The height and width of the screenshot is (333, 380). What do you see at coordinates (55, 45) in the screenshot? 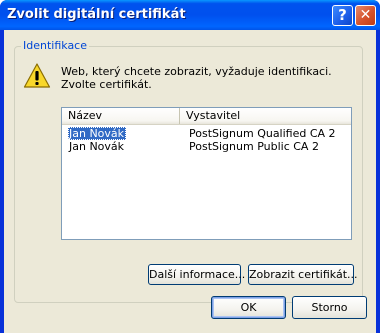
I see `group-legend: Identifikace` at bounding box center [55, 45].